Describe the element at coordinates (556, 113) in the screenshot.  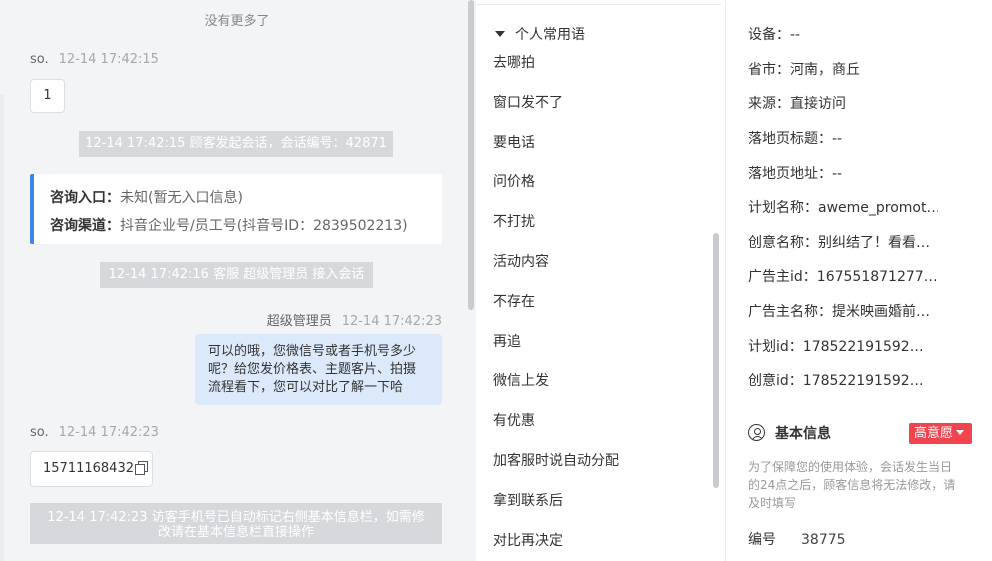
I see `phrase-item: 窗口发不了` at that location.